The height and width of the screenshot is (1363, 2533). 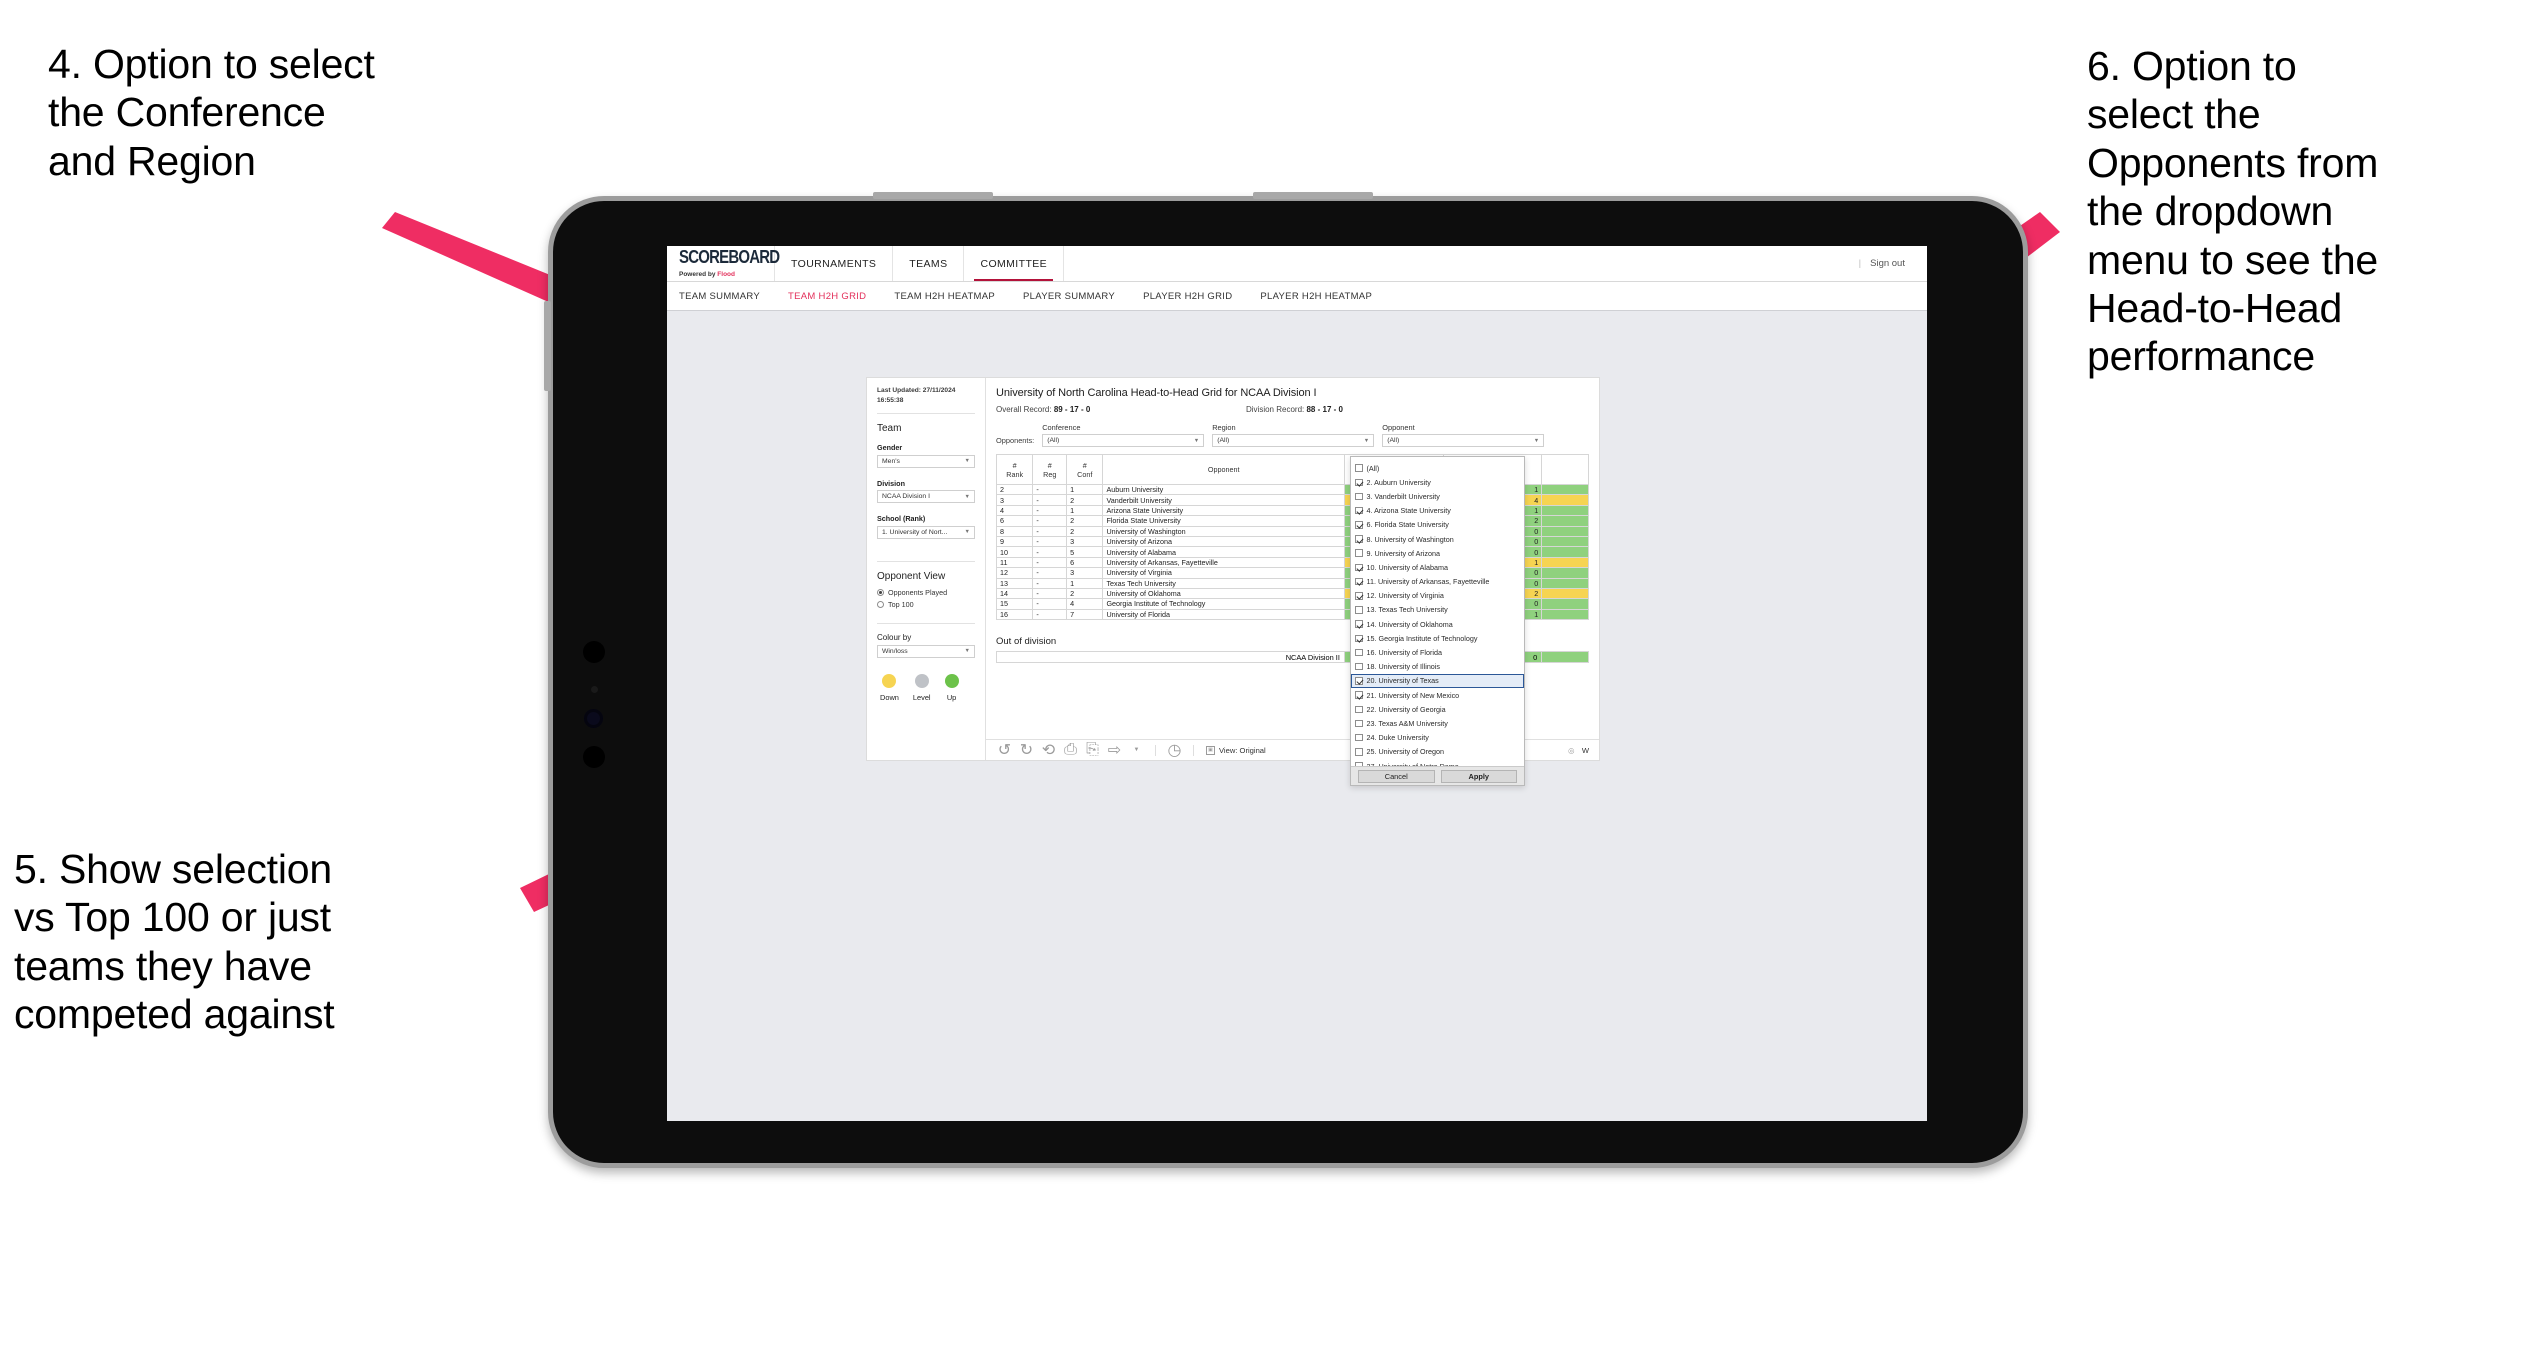 I want to click on subnav-item-player-summary: PLAYER SUMMARY, so click(x=1069, y=296).